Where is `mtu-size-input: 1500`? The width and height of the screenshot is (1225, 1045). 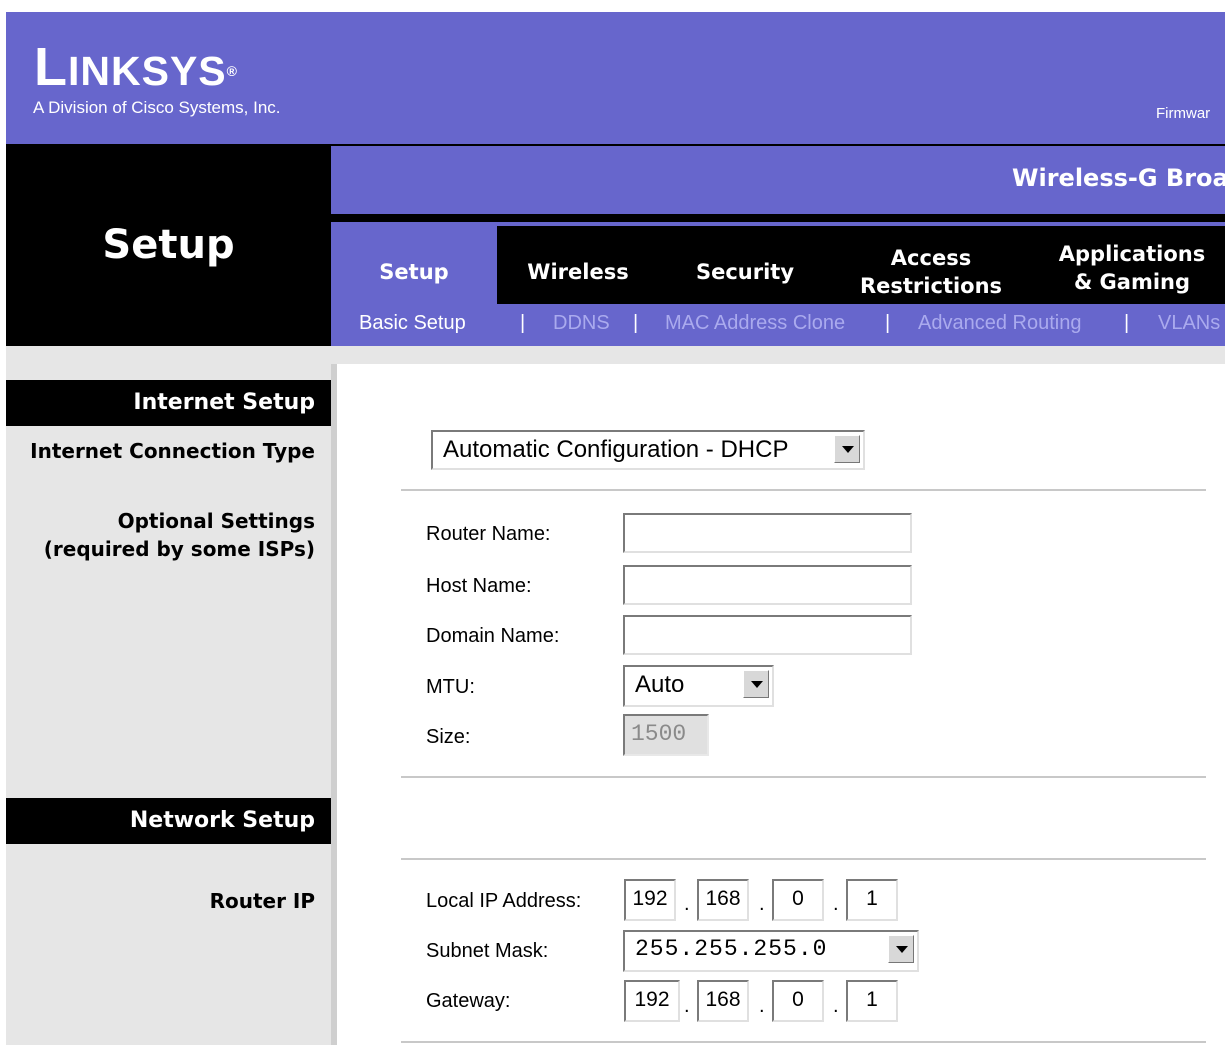
mtu-size-input: 1500 is located at coordinates (666, 735).